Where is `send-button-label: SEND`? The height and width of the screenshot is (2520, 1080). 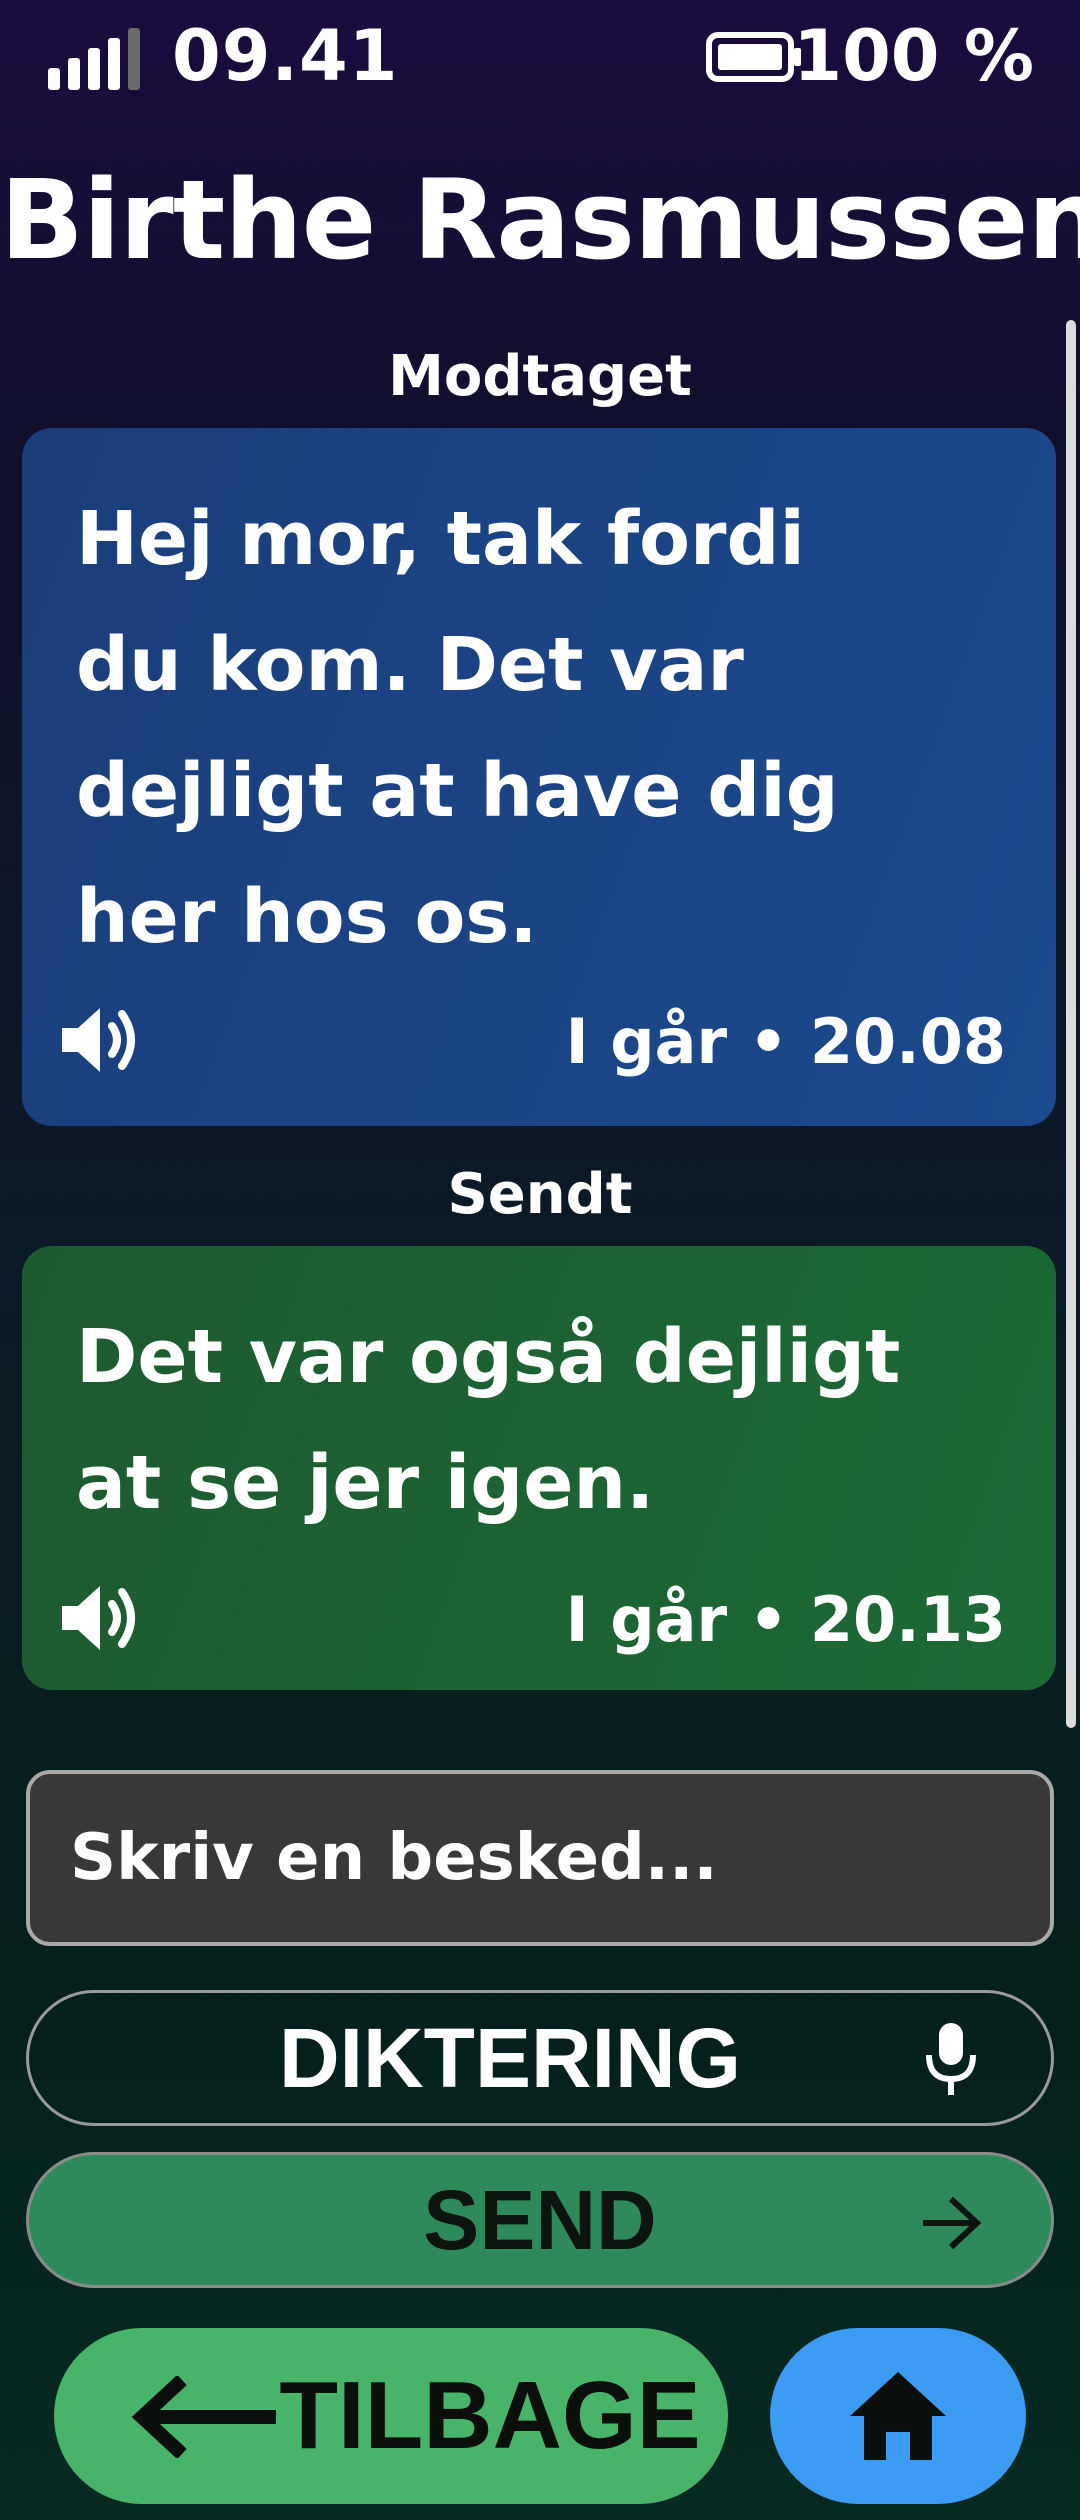 send-button-label: SEND is located at coordinates (540, 2220).